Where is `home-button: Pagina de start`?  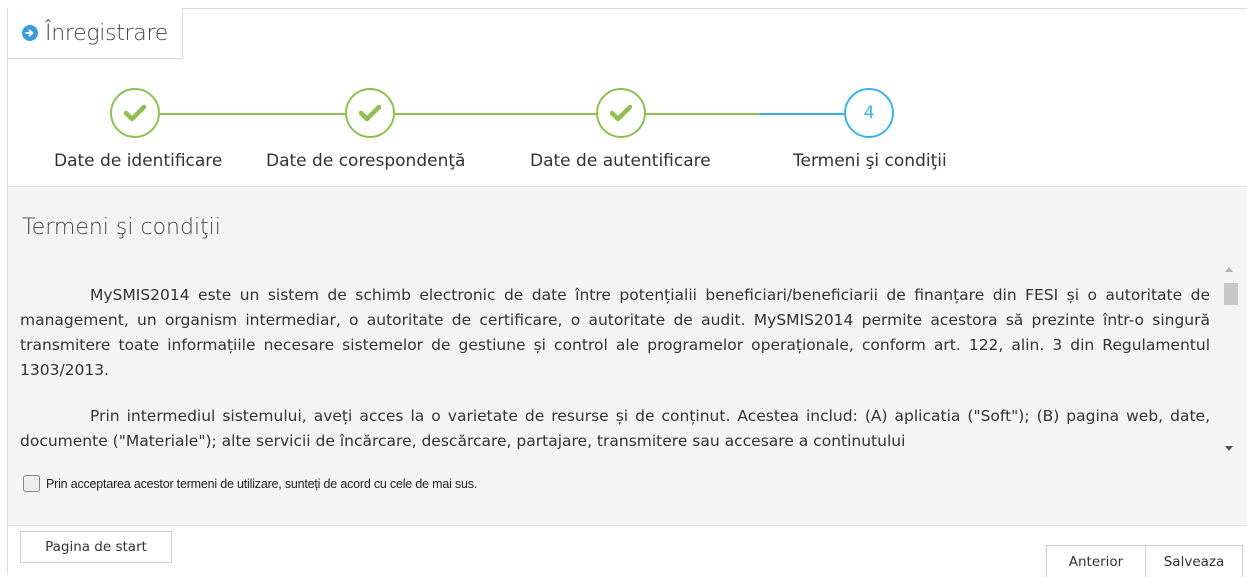 home-button: Pagina de start is located at coordinates (96, 547).